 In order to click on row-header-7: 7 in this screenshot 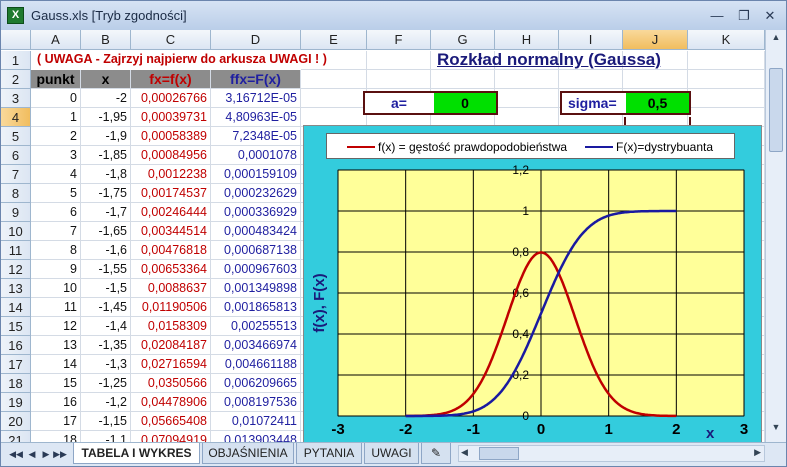, I will do `click(16, 174)`.